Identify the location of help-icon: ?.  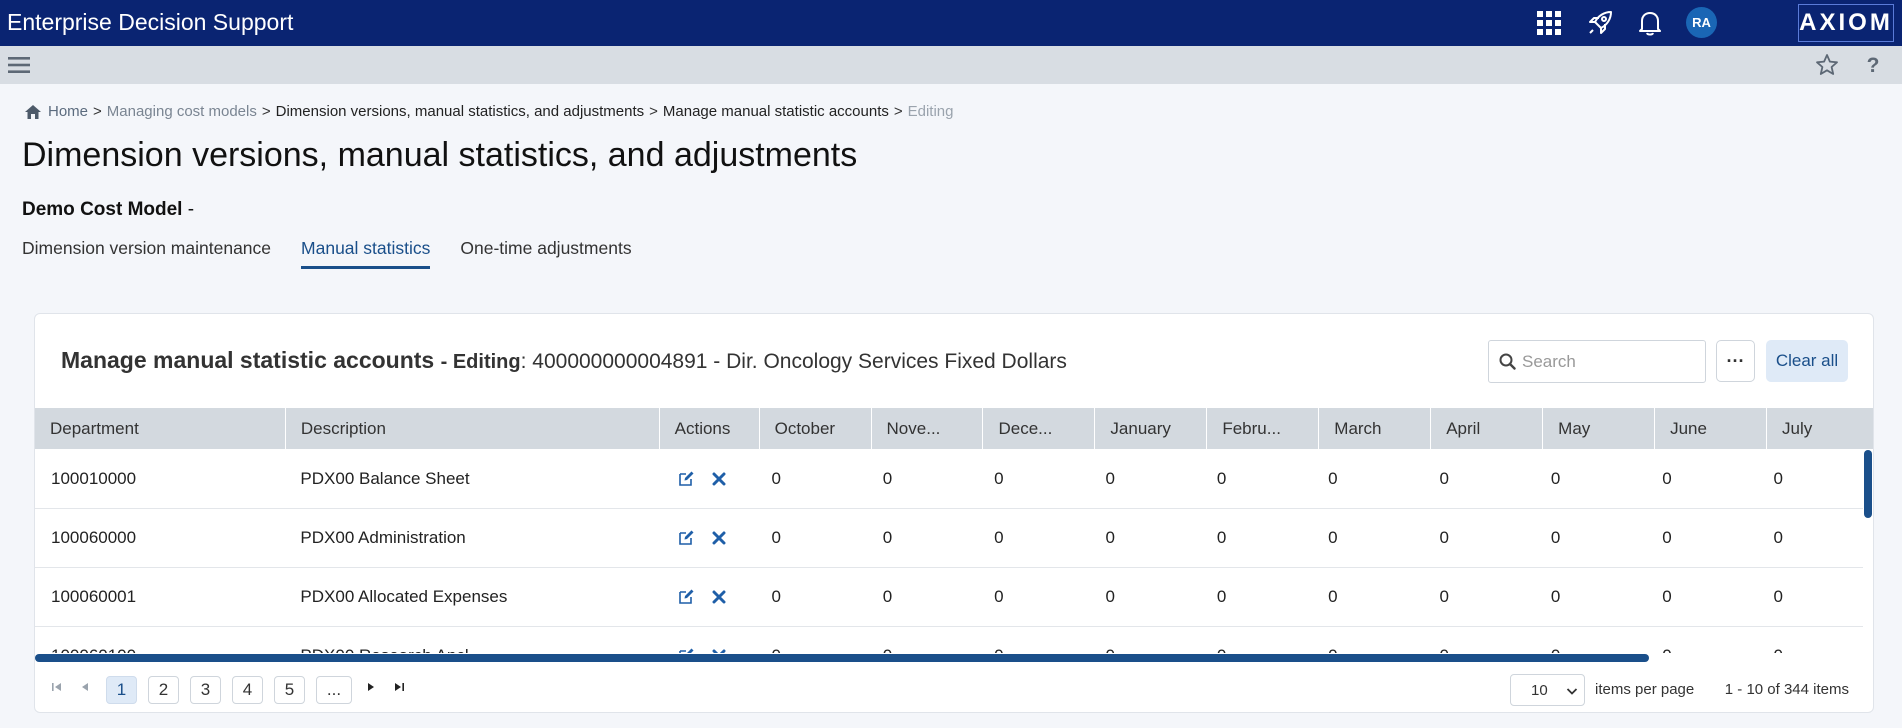
(1873, 65).